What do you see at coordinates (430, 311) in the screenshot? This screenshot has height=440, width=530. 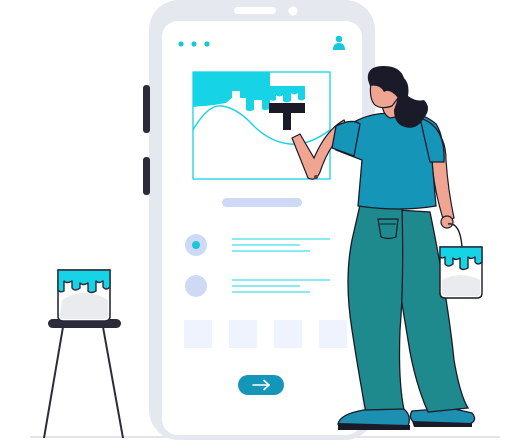 I see `leg-back` at bounding box center [430, 311].